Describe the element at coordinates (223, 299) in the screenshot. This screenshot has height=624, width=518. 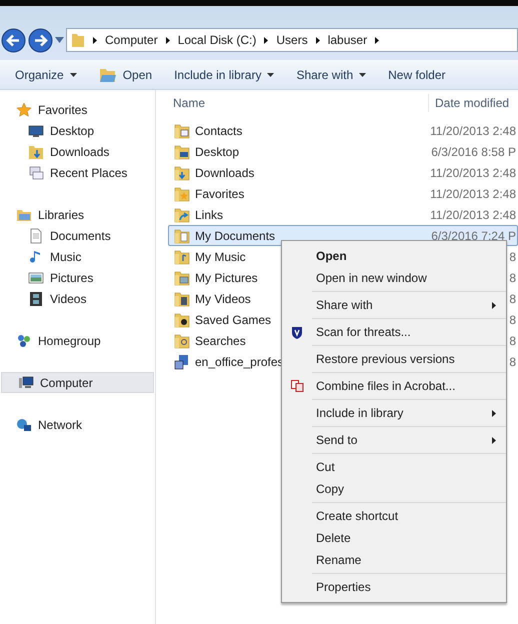
I see `file-name: My Videos` at that location.